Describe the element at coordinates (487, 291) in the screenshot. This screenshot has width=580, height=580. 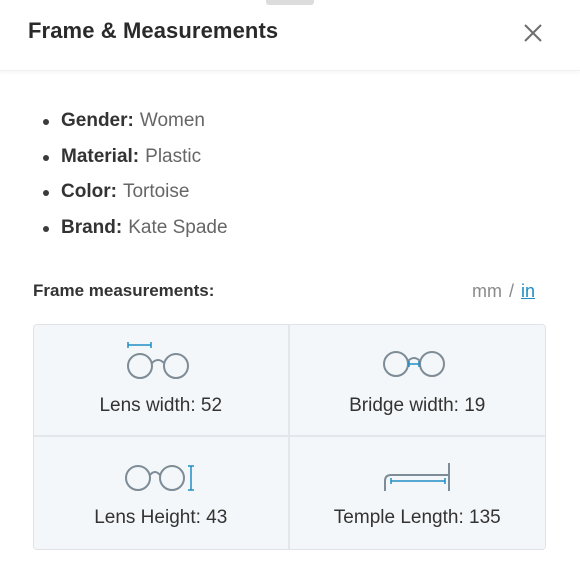
I see `unit-mm-option: mm` at that location.